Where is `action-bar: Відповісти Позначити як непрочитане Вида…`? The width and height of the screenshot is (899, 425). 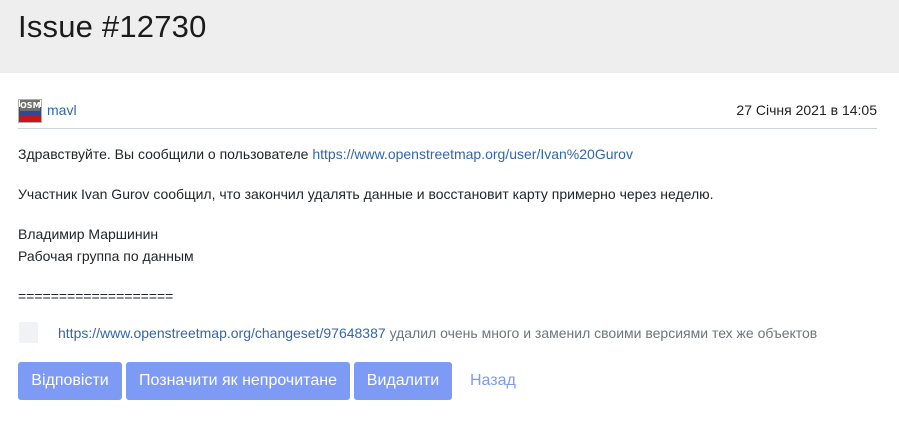
action-bar: Відповісти Позначити як непрочитане Вида… is located at coordinates (448, 381).